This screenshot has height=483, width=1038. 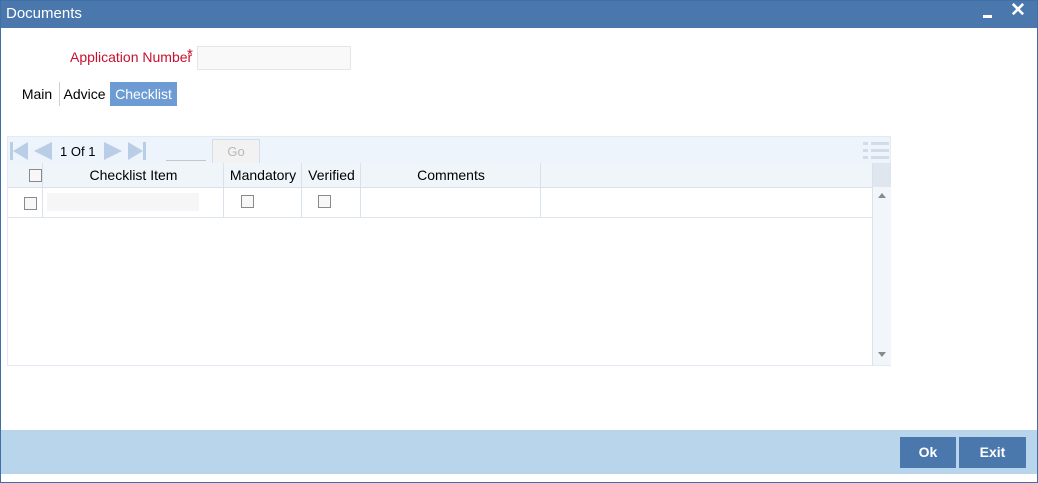 I want to click on scroll-up-icon, so click(x=882, y=195).